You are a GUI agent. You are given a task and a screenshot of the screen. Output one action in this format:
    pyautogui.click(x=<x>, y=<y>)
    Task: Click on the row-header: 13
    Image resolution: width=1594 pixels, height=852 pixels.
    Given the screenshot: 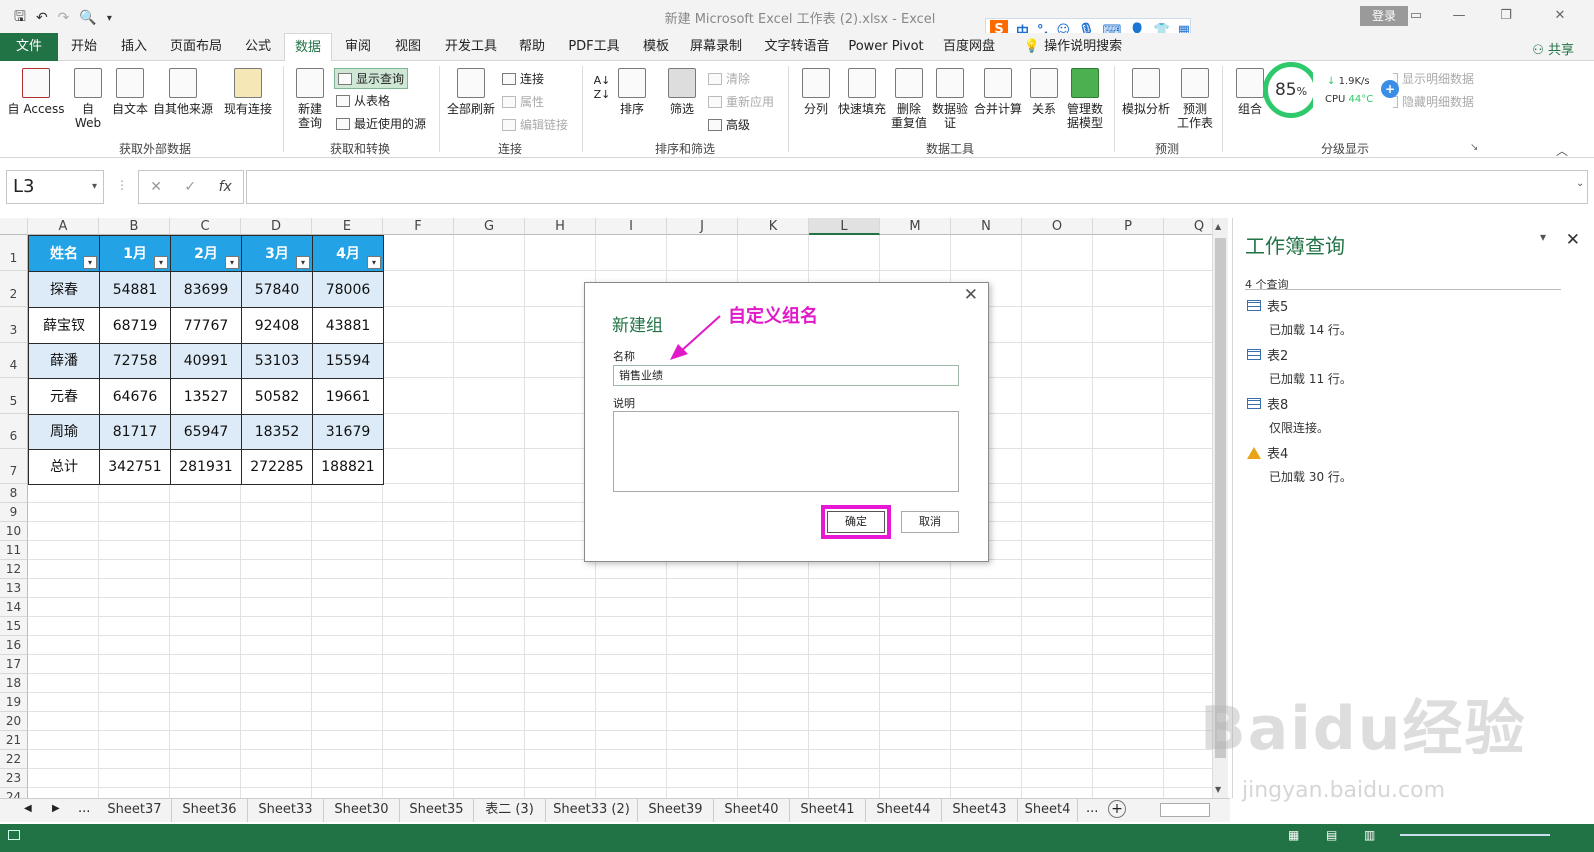 What is the action you would take?
    pyautogui.click(x=14, y=588)
    